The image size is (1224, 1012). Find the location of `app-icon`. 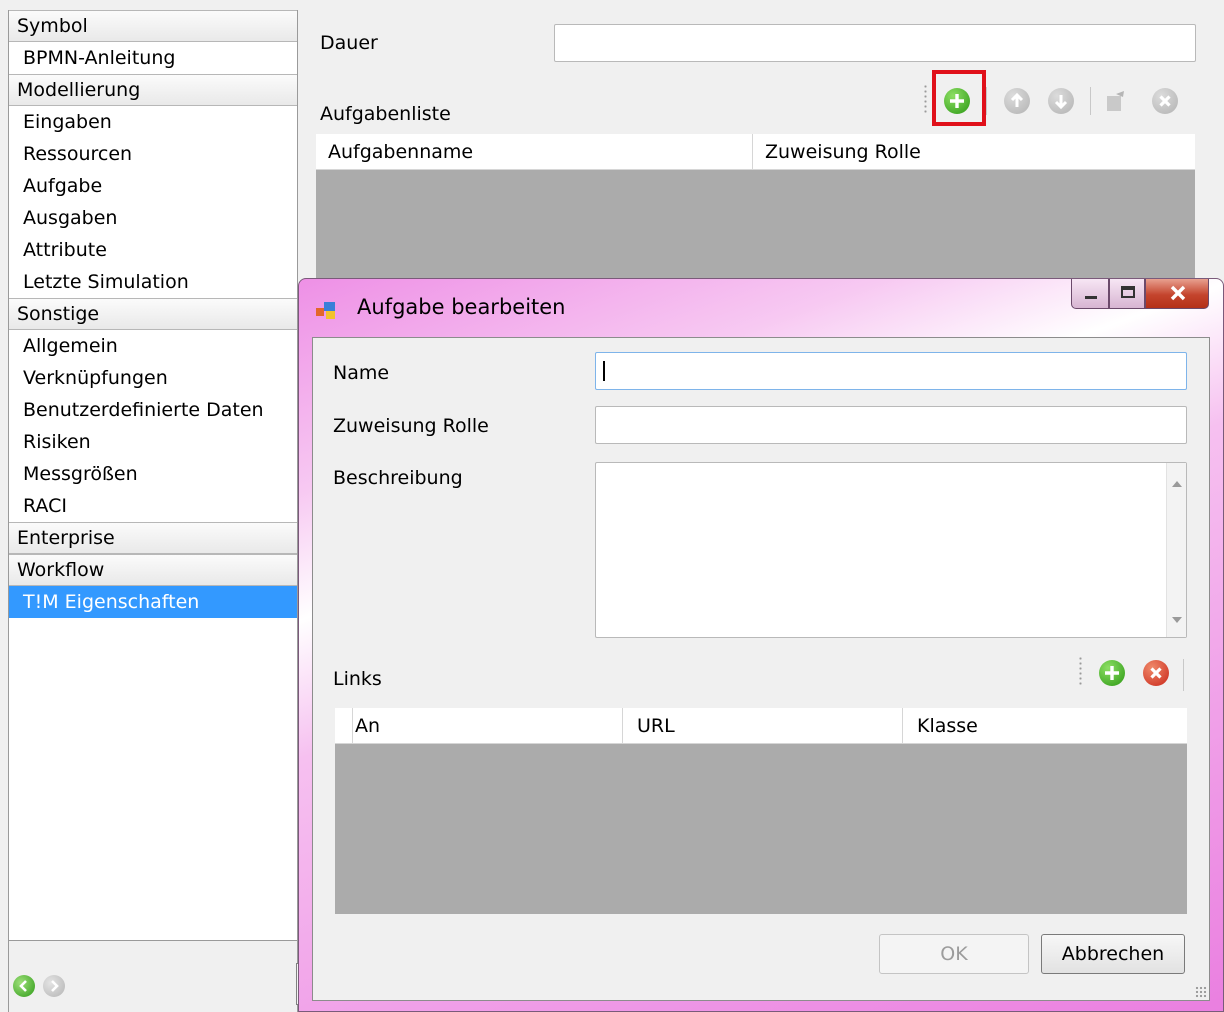

app-icon is located at coordinates (325, 310).